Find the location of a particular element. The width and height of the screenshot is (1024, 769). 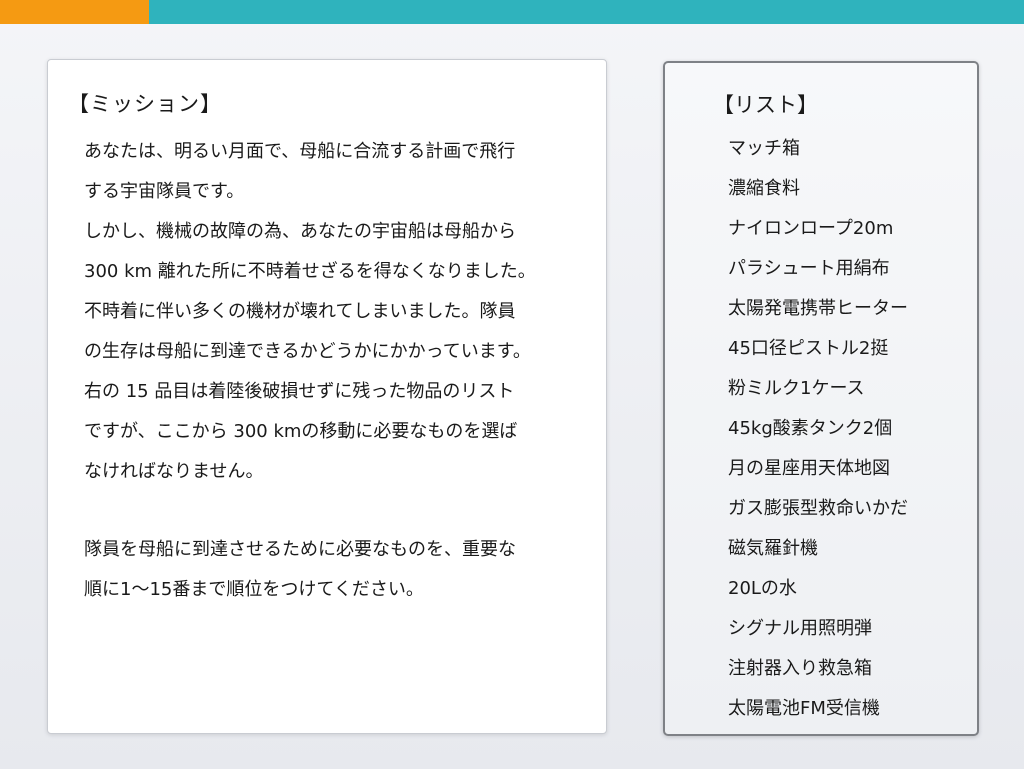

mission-line: しかし、機械の故障の為、あなたの宇宙船は母船から is located at coordinates (300, 231).